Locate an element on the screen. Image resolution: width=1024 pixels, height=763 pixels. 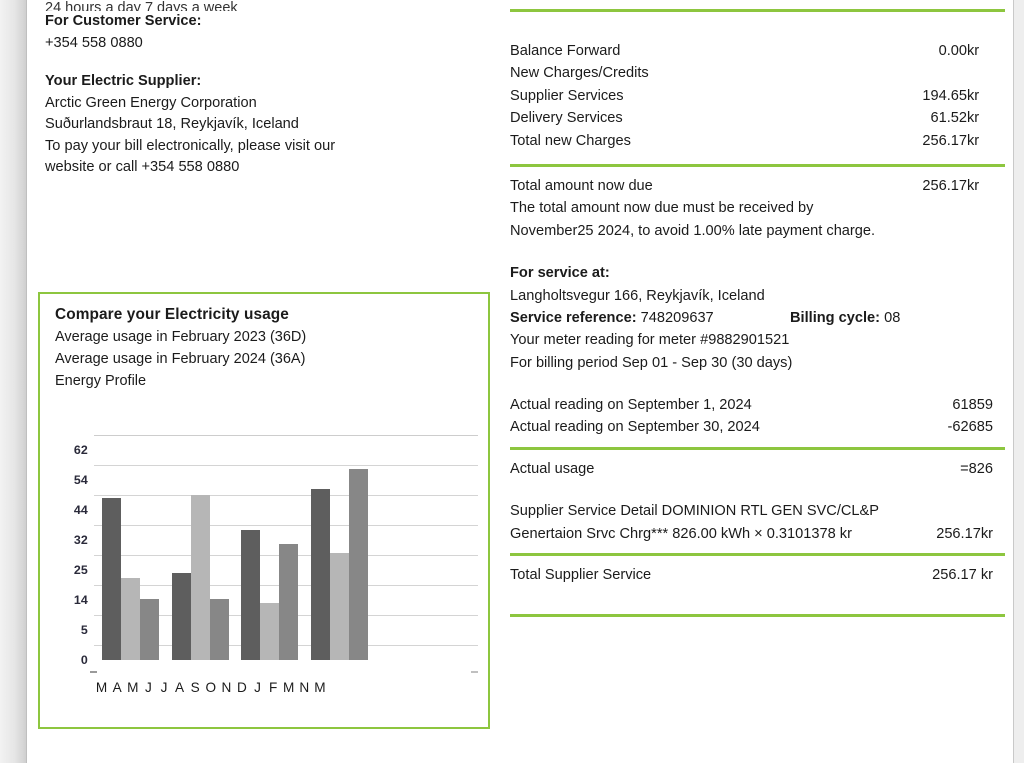
billing-cycle-group: Billing cycle: 08 is located at coordinates (845, 318).